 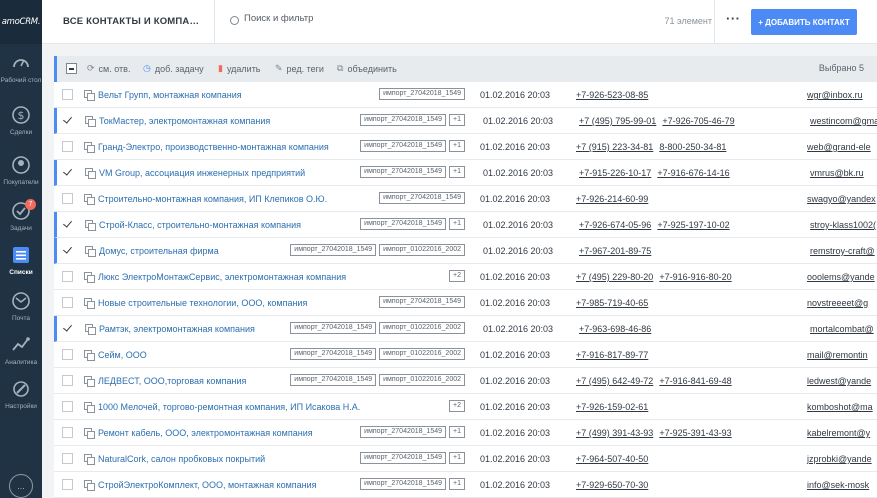 What do you see at coordinates (614, 433) in the screenshot?
I see `phone-link: +7 (499) 391-43-93` at bounding box center [614, 433].